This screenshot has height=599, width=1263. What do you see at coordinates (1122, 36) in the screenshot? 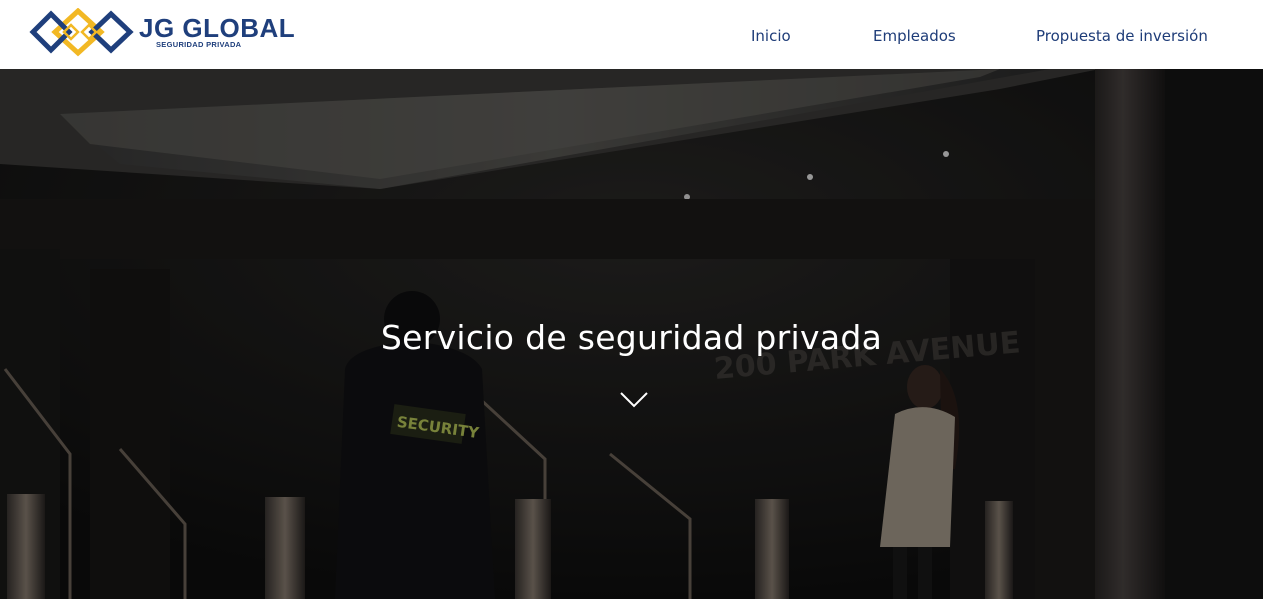
I see `nav-link-propuesta: Propuesta de inversión` at bounding box center [1122, 36].